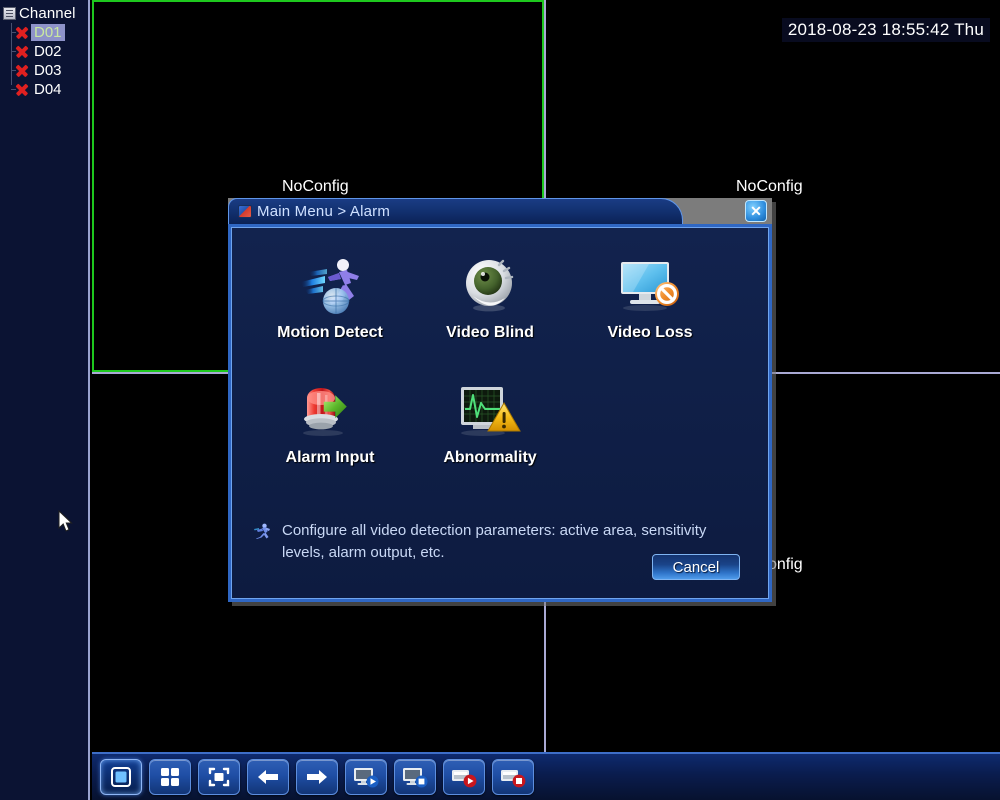 This screenshot has width=1000, height=800. I want to click on menu-item-video-blind: Video Blind, so click(490, 312).